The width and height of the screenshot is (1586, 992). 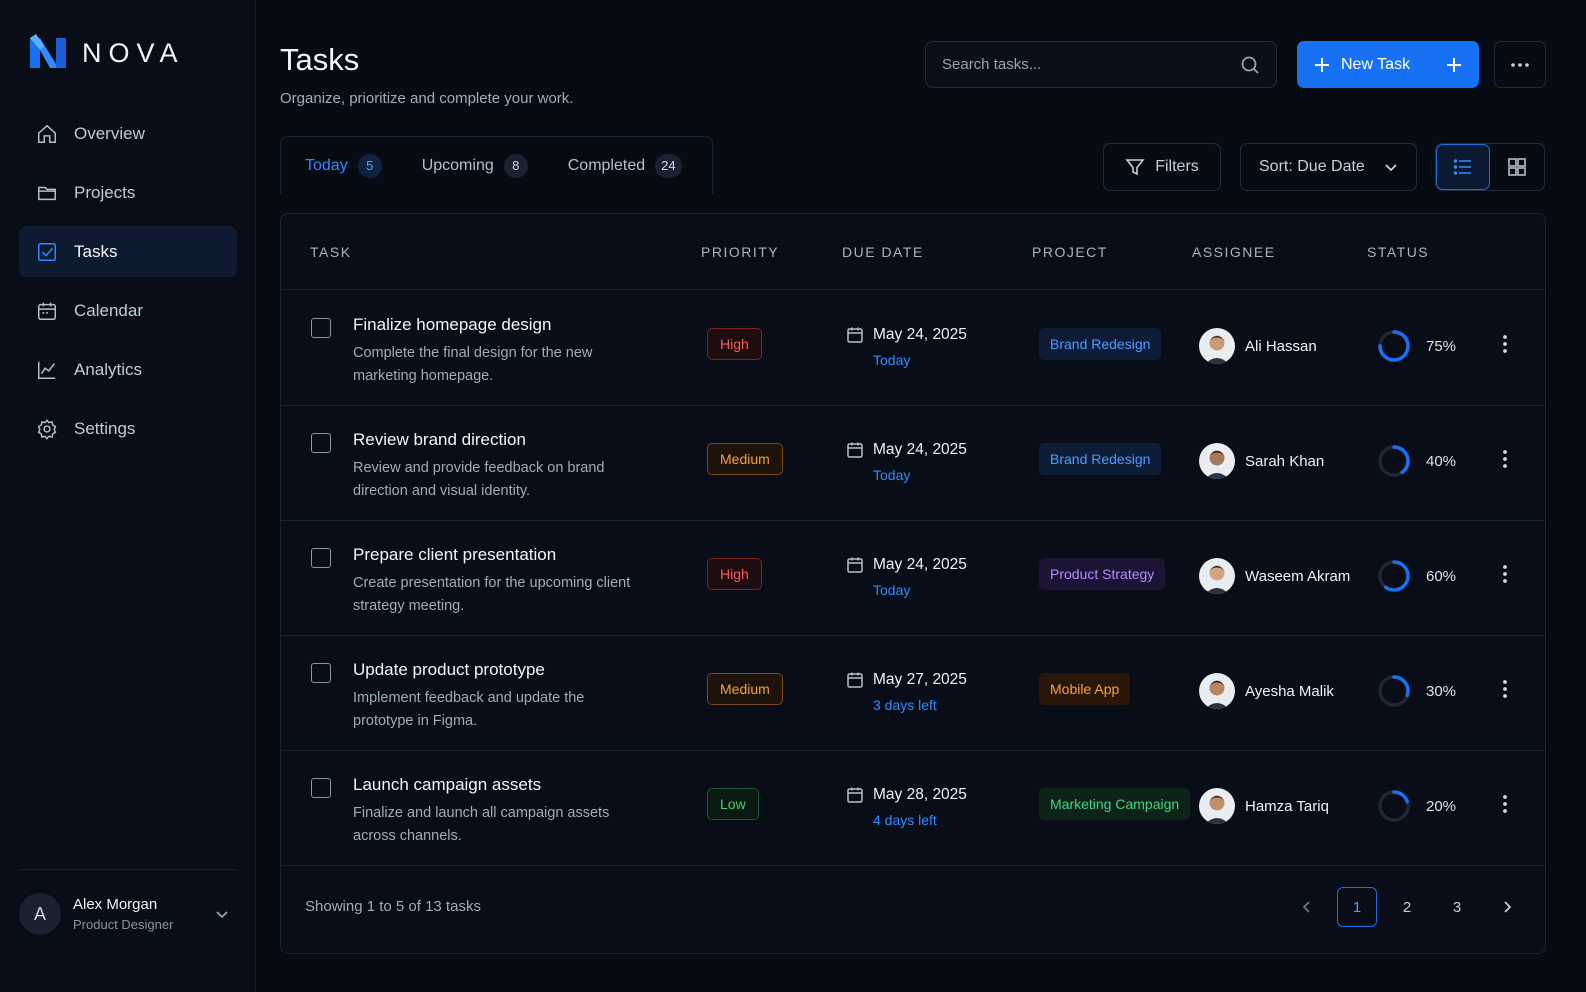 What do you see at coordinates (1115, 804) in the screenshot?
I see `project-tag: Marketing Campaign` at bounding box center [1115, 804].